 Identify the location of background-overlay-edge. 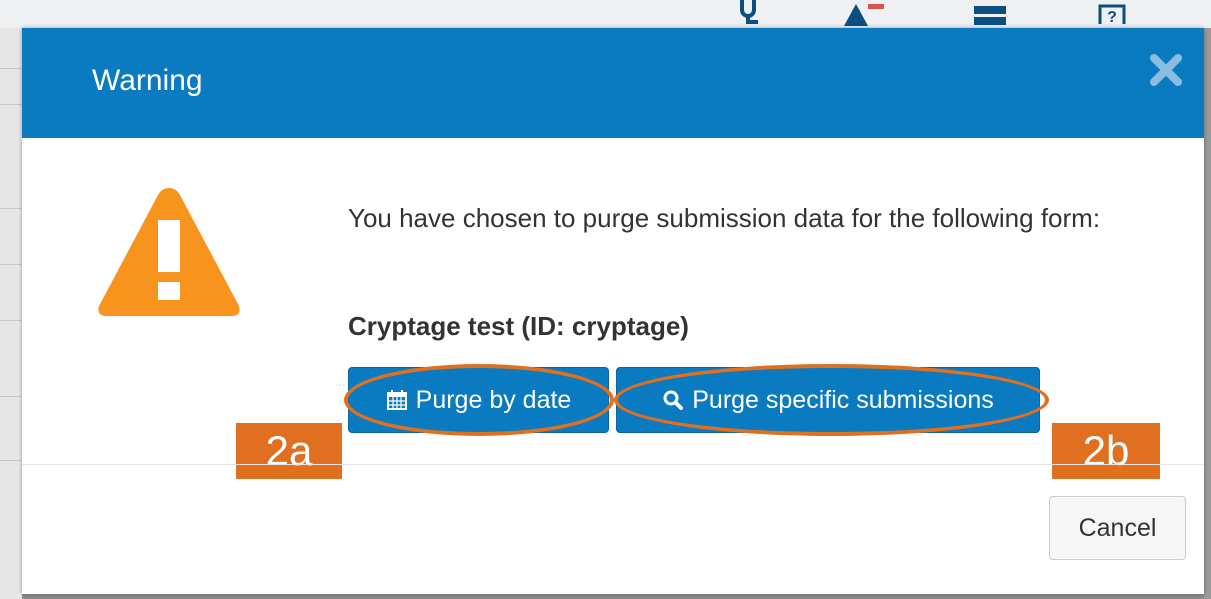
(1207, 313).